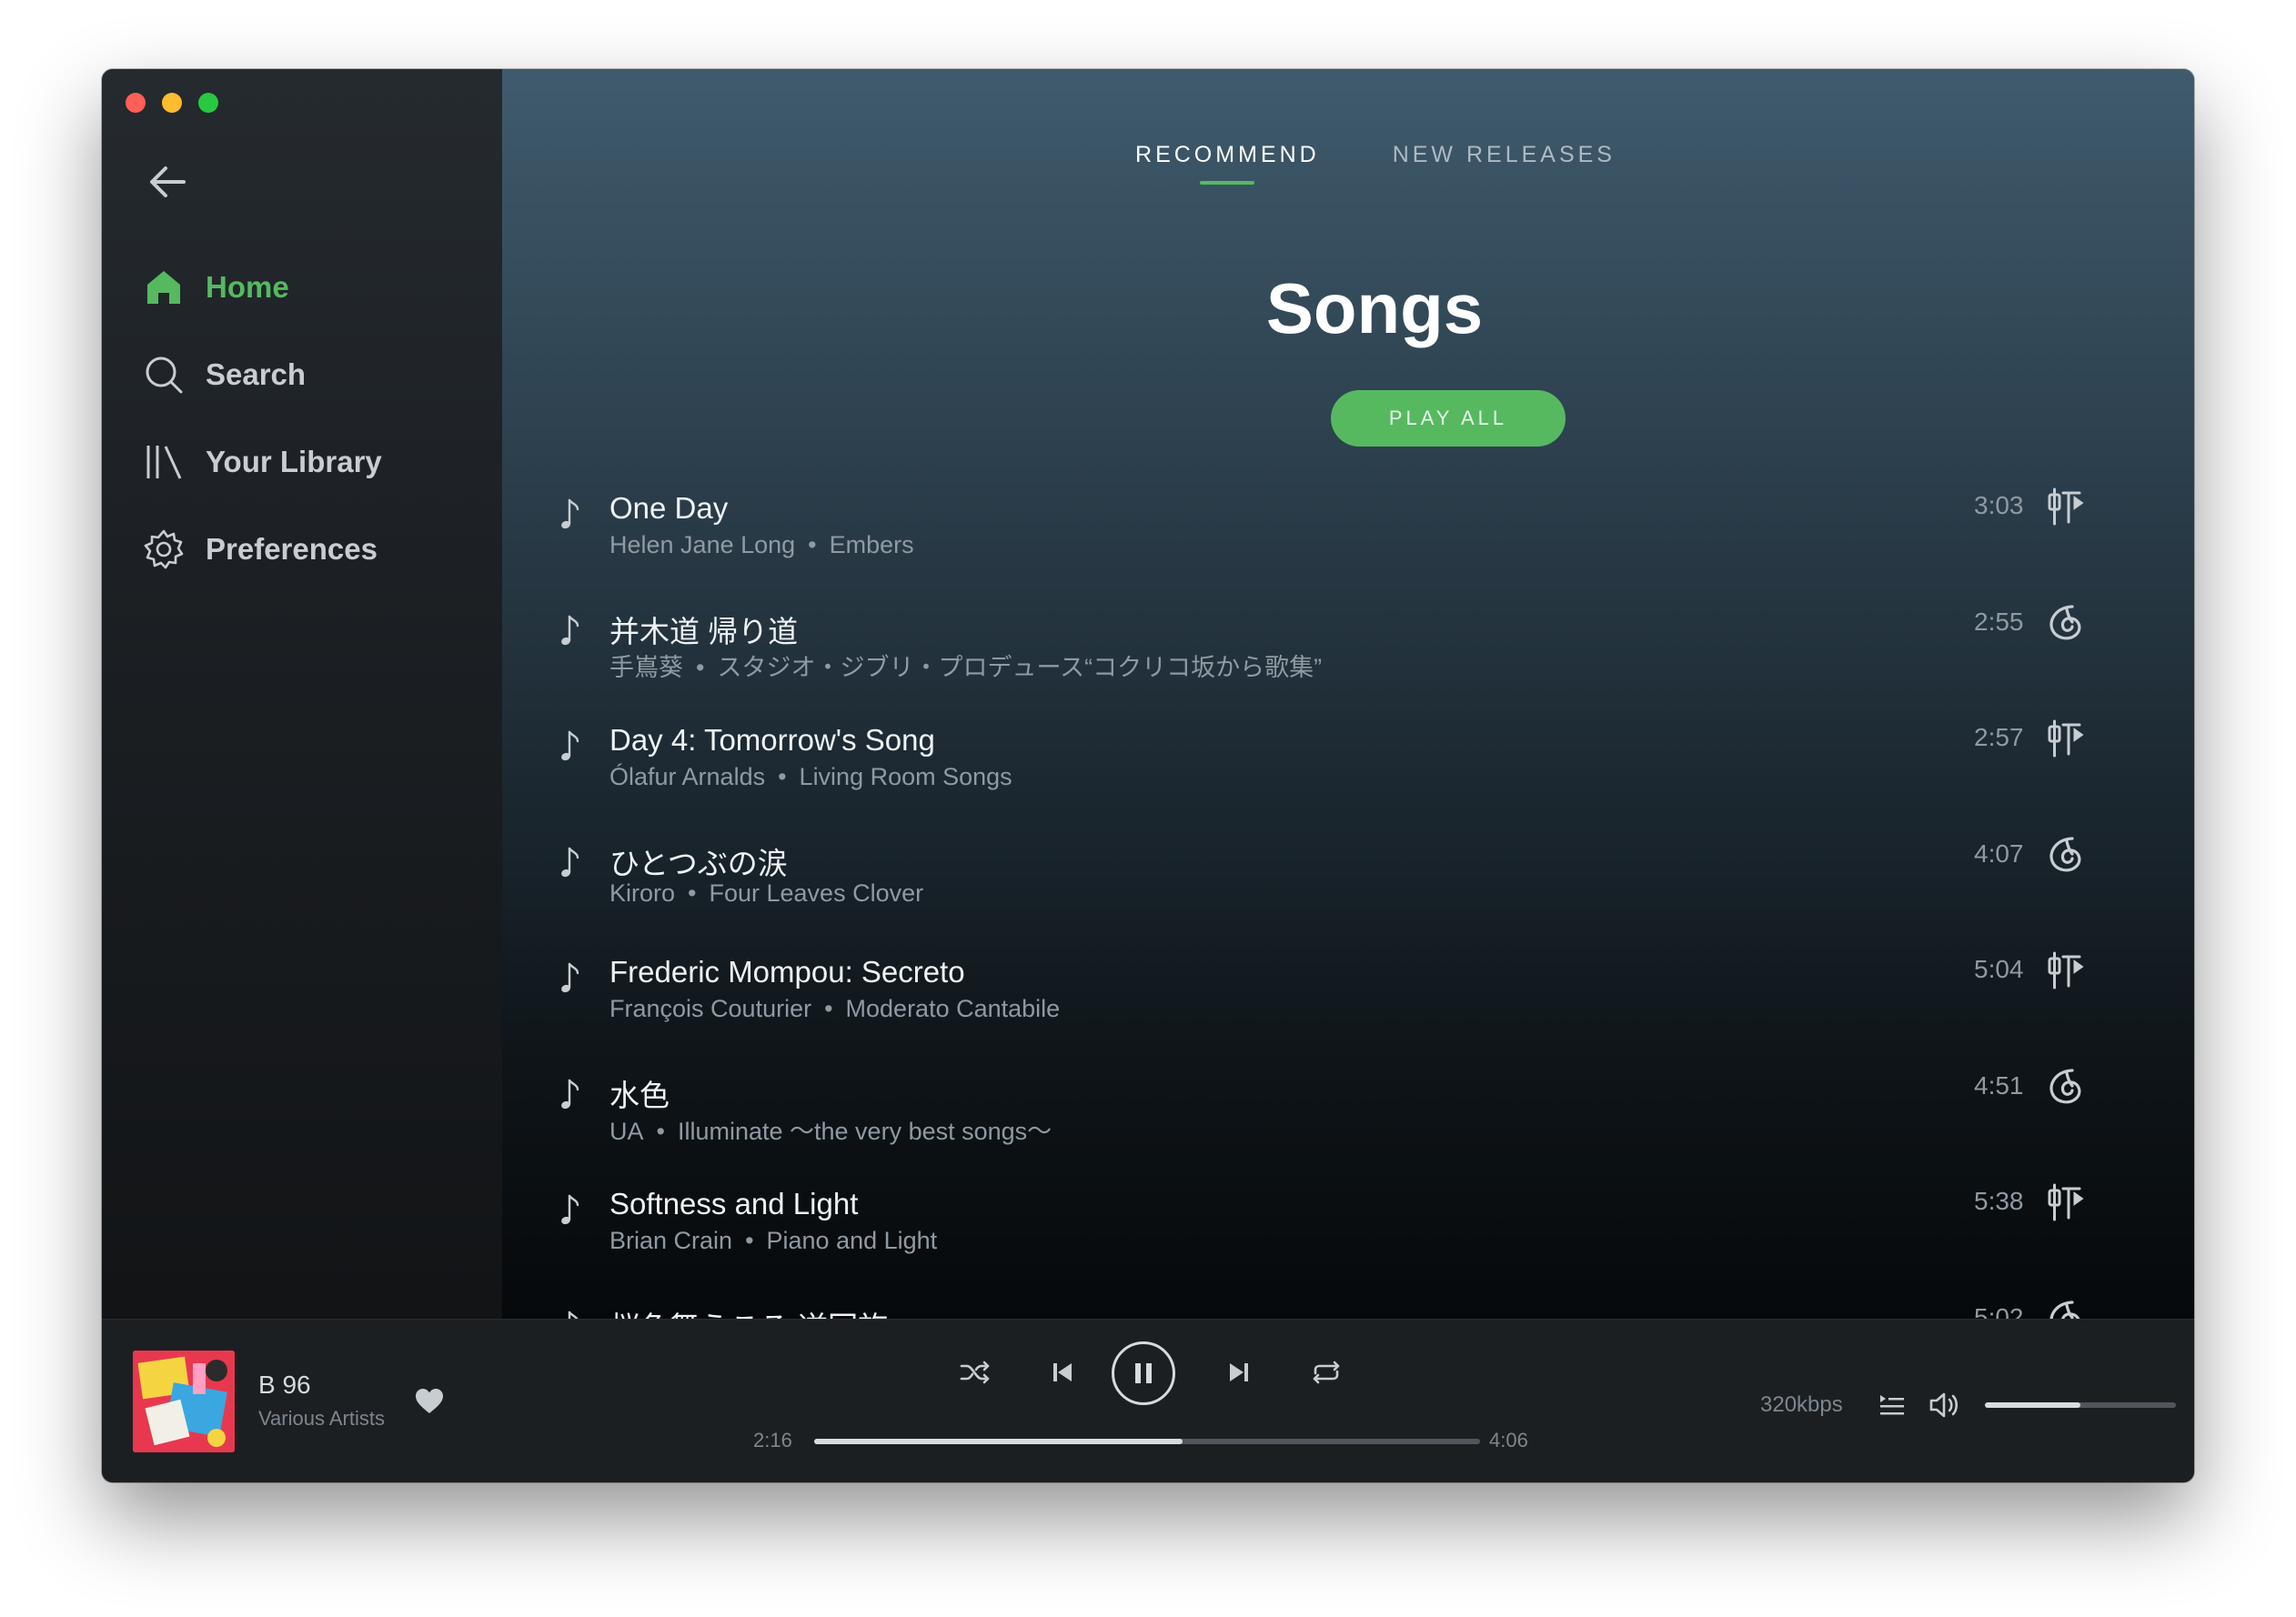 This screenshot has height=1617, width=2296. What do you see at coordinates (1999, 737) in the screenshot?
I see `song-duration: 2:57` at bounding box center [1999, 737].